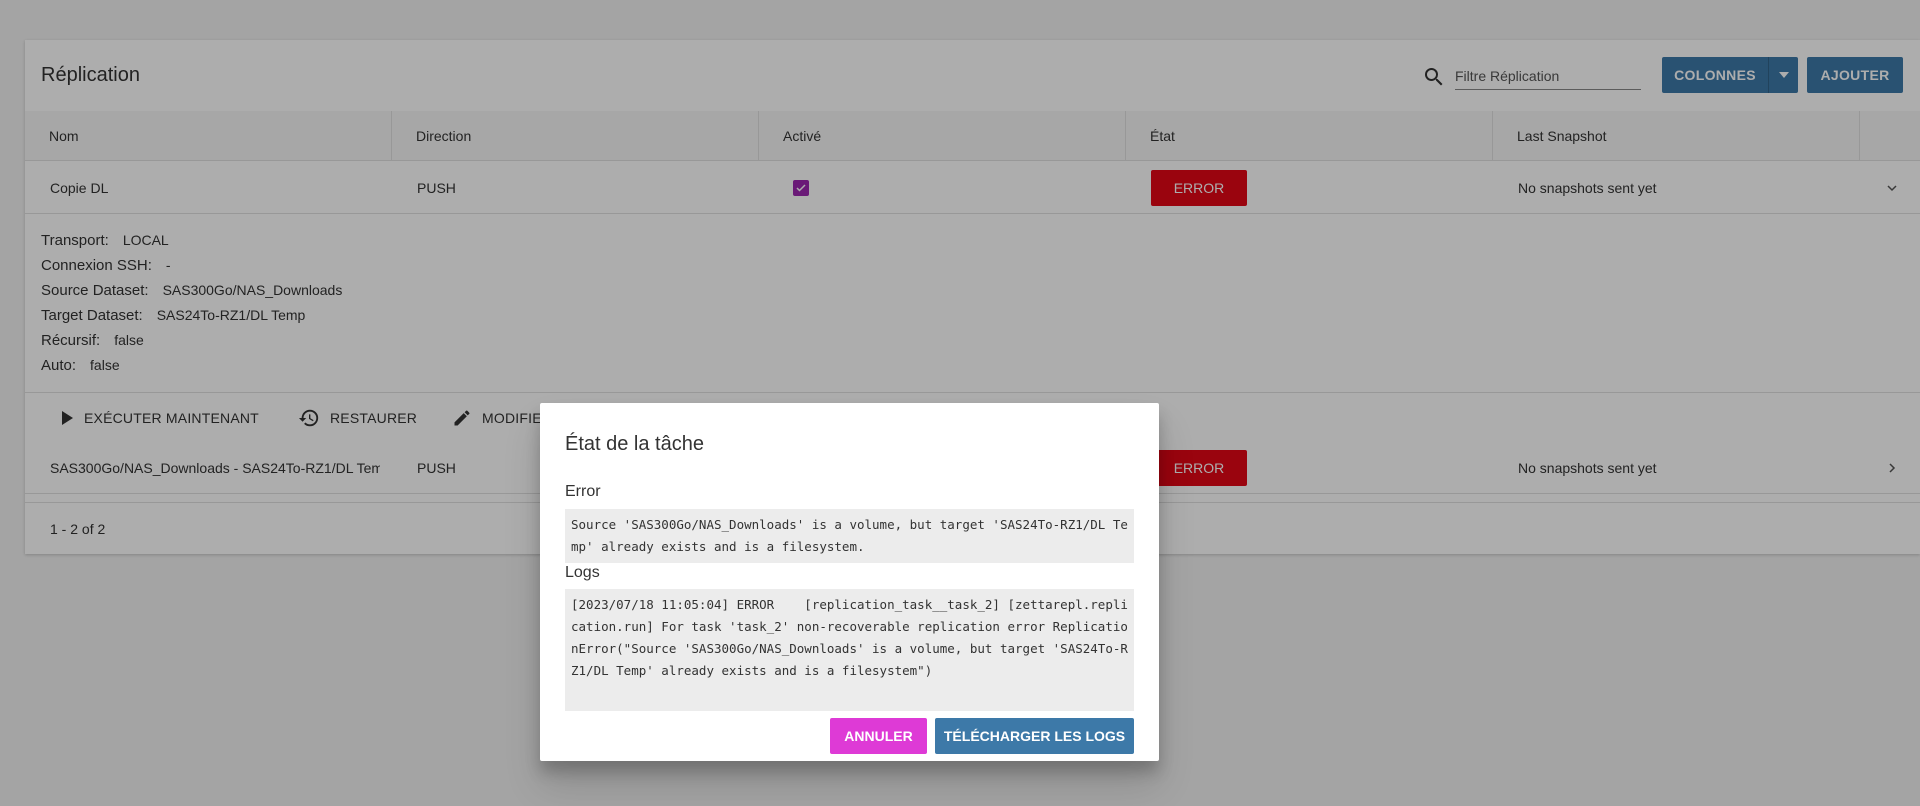  I want to click on download-logs-button: TÉLÉCHARGER LES LOGS, so click(1034, 736).